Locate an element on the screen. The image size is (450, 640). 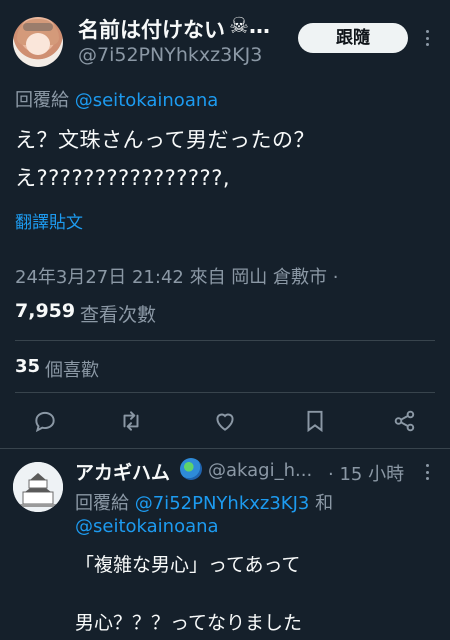
reply-reply-context: 回覆給 @7i52PNYhkxz3KJ3 和 is located at coordinates (204, 502).